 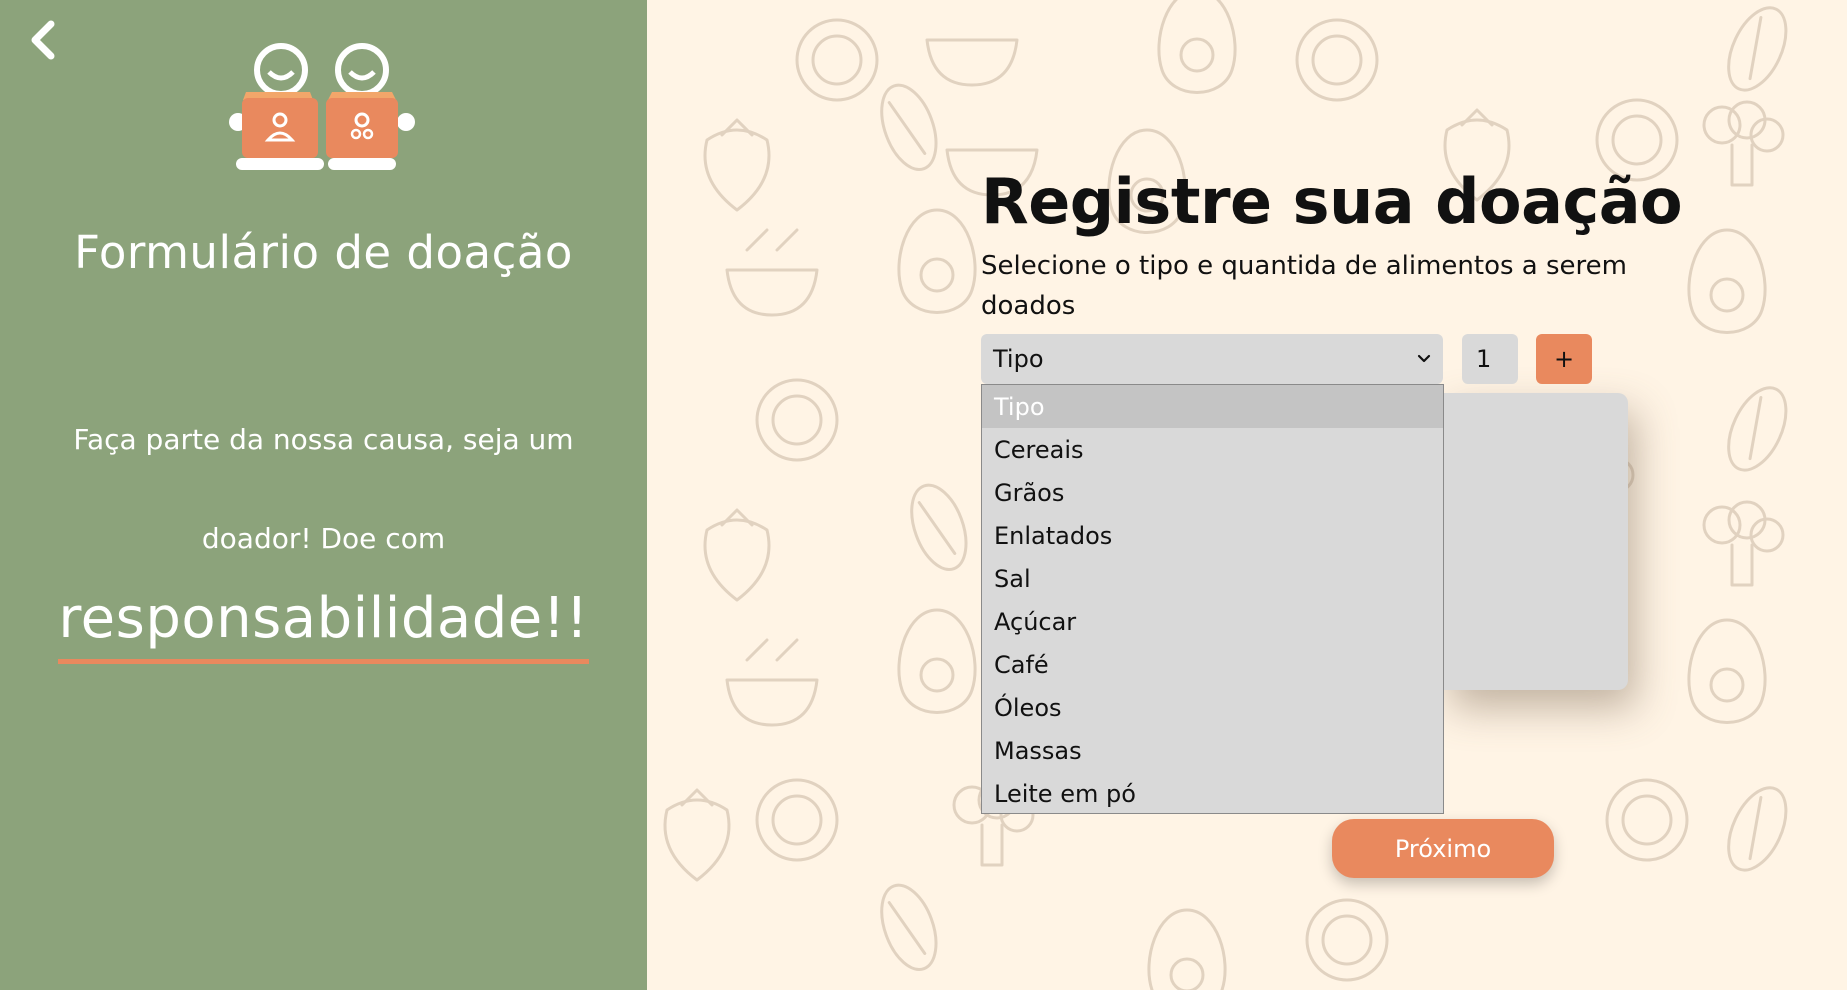 What do you see at coordinates (1443, 848) in the screenshot?
I see `next-button: Próximo` at bounding box center [1443, 848].